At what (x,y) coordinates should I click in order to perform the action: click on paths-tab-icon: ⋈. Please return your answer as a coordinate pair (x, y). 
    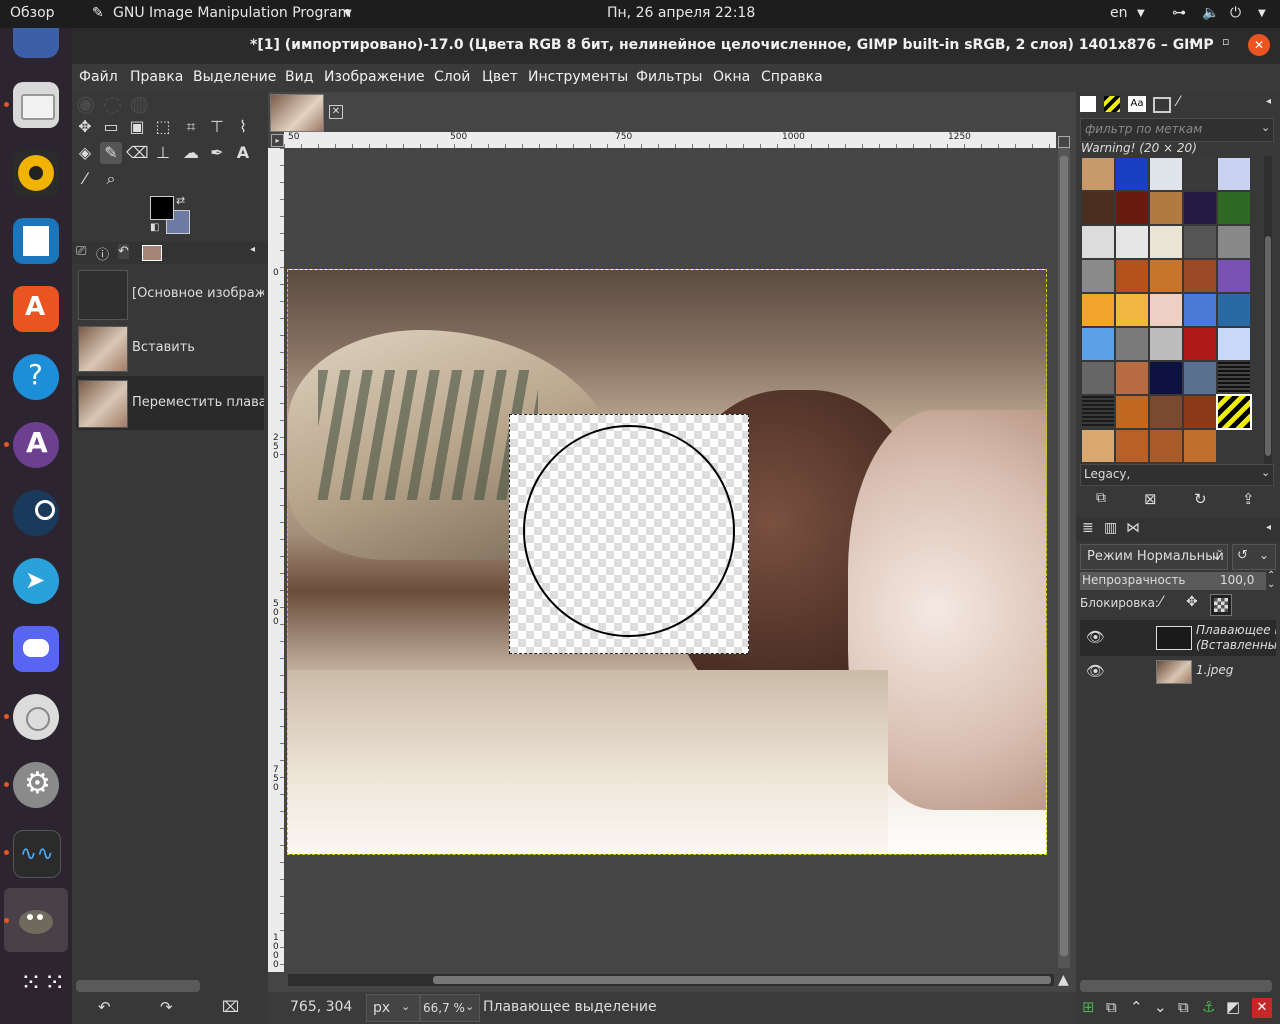
    Looking at the image, I should click on (1133, 528).